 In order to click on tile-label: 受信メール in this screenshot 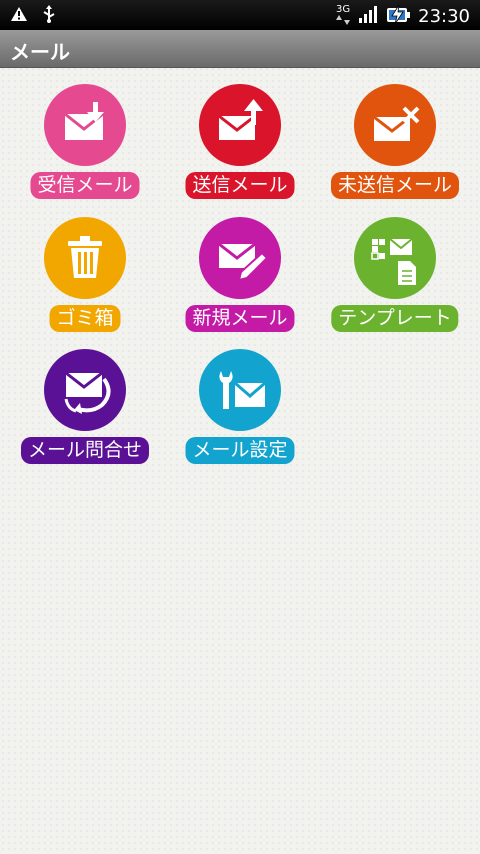, I will do `click(85, 185)`.